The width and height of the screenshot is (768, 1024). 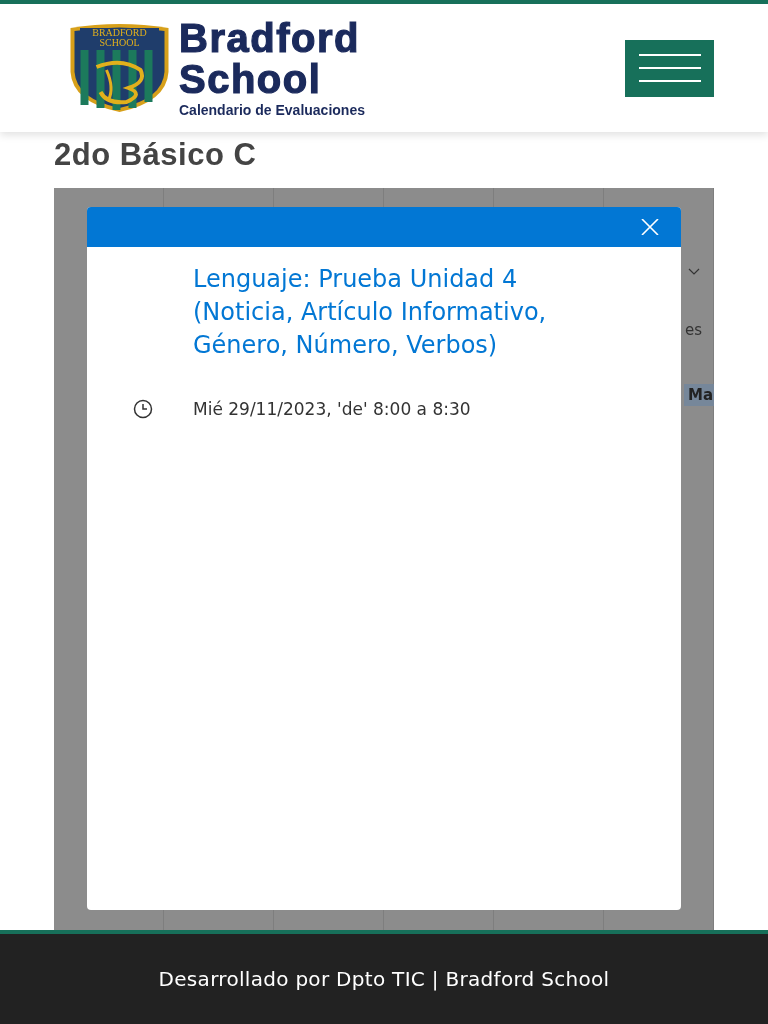 I want to click on event-time: Mié 29/11/2023, 'de' 8:00 a 8:30, so click(x=332, y=409).